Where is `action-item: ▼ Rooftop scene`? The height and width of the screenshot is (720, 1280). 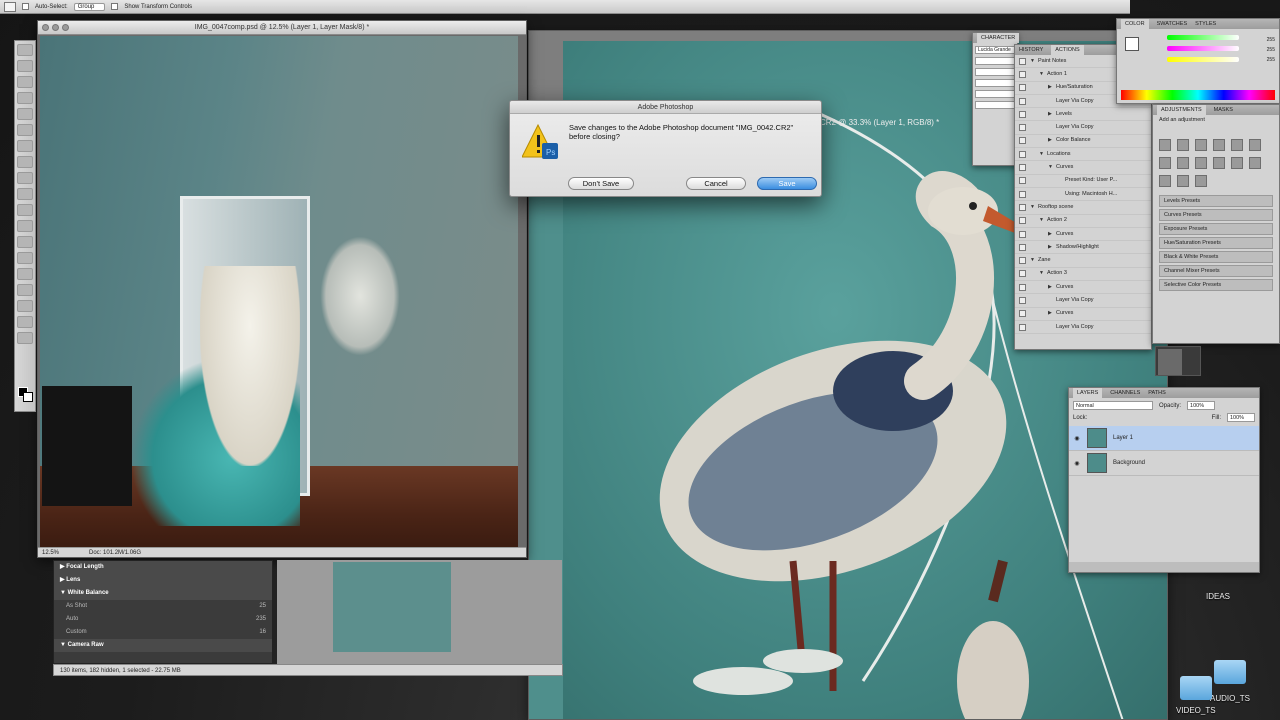 action-item: ▼ Rooftop scene is located at coordinates (1083, 208).